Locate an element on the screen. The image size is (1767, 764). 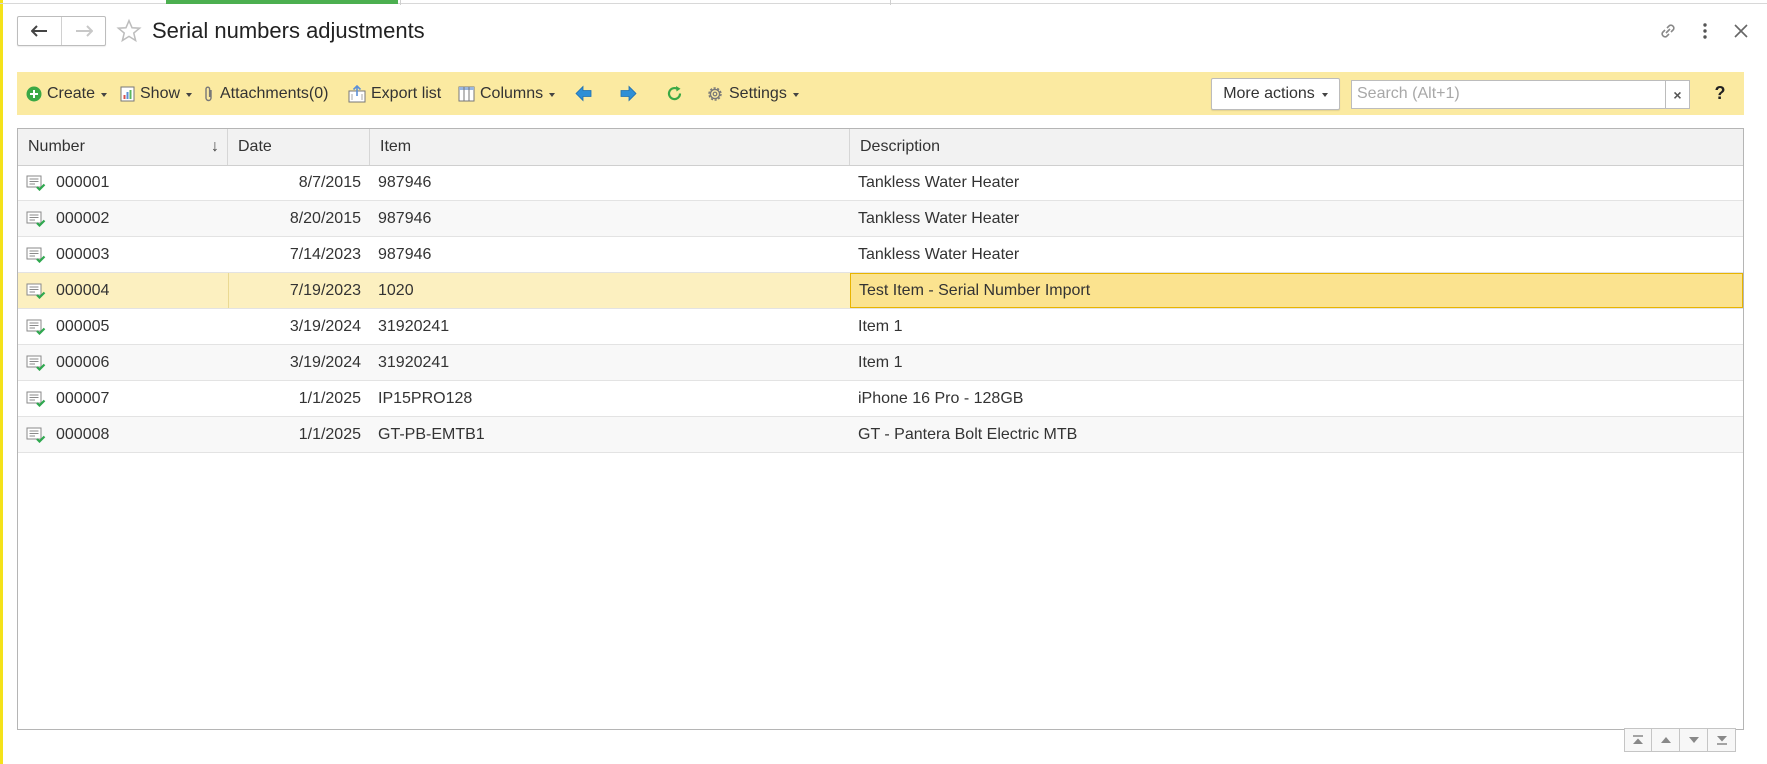
close-button is located at coordinates (1741, 31).